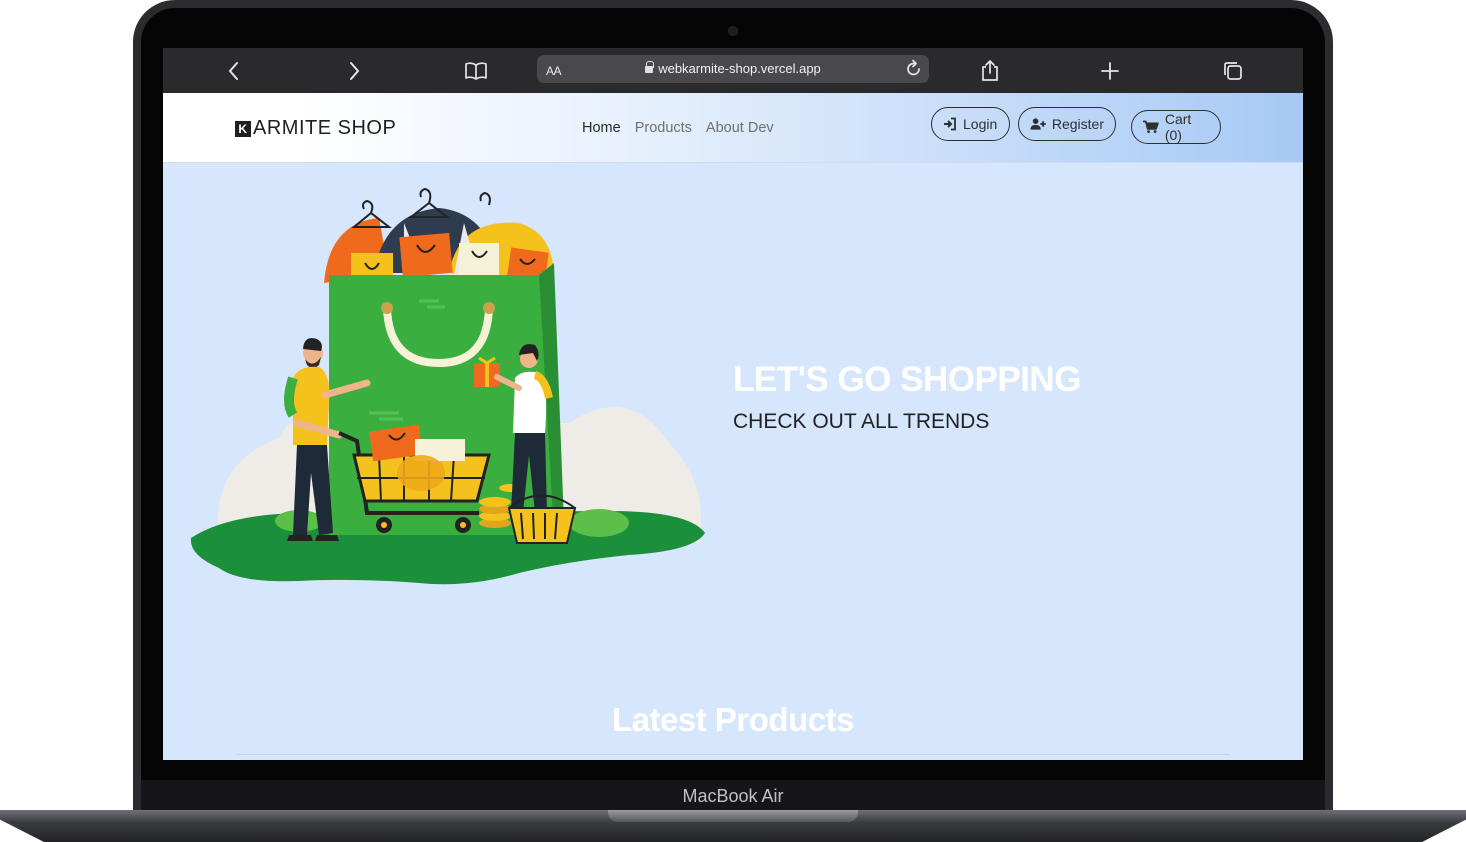 Image resolution: width=1466 pixels, height=842 pixels. What do you see at coordinates (980, 124) in the screenshot?
I see `login-label: Login` at bounding box center [980, 124].